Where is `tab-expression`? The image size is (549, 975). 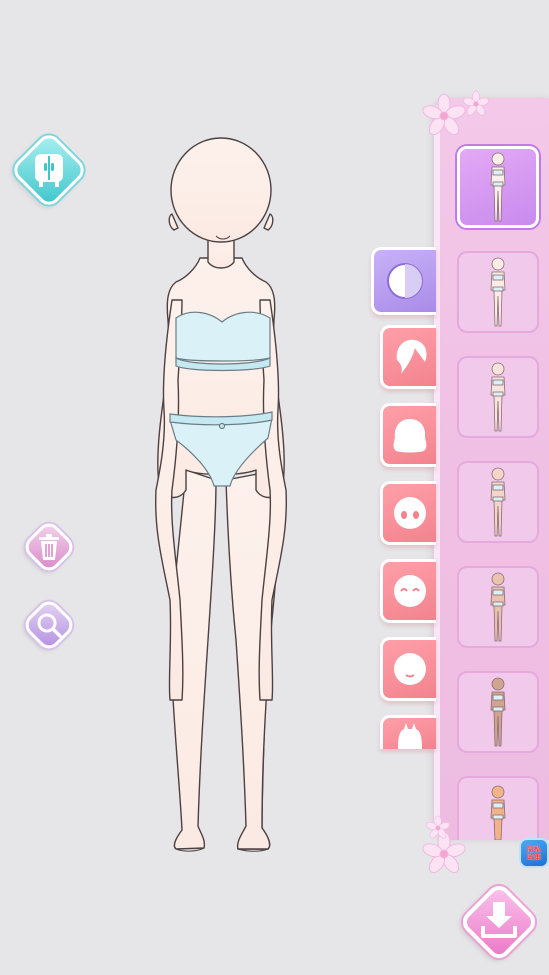 tab-expression is located at coordinates (408, 591).